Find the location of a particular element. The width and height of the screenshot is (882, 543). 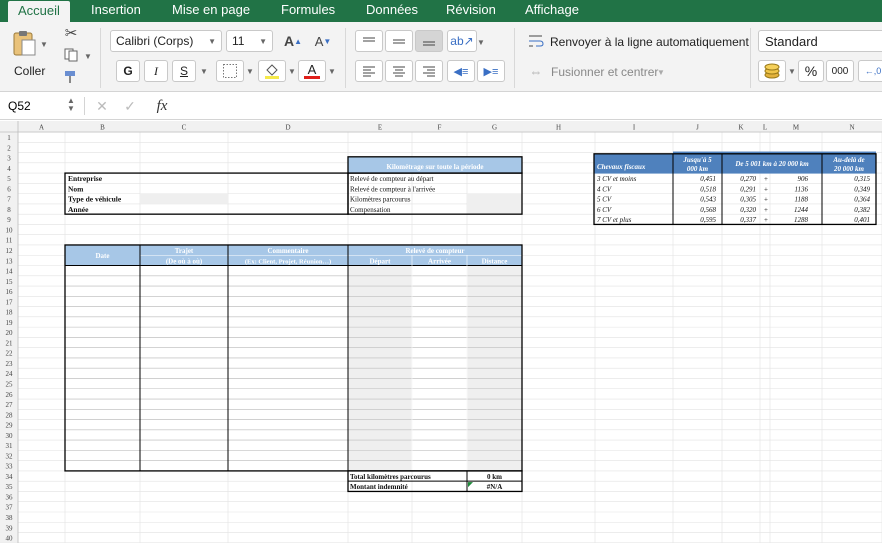

row-header-19: 19 is located at coordinates (10, 323).